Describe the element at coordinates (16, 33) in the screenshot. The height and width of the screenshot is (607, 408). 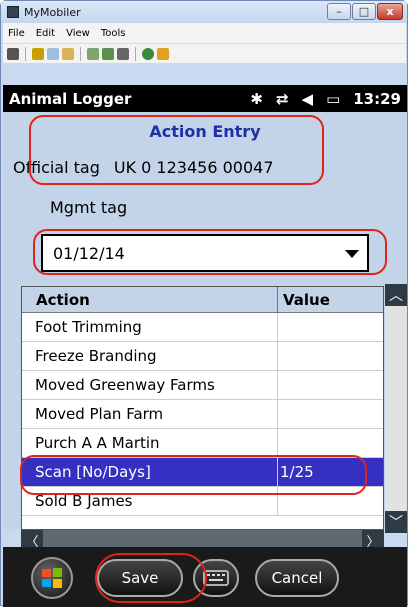
I see `menu-file: File` at that location.